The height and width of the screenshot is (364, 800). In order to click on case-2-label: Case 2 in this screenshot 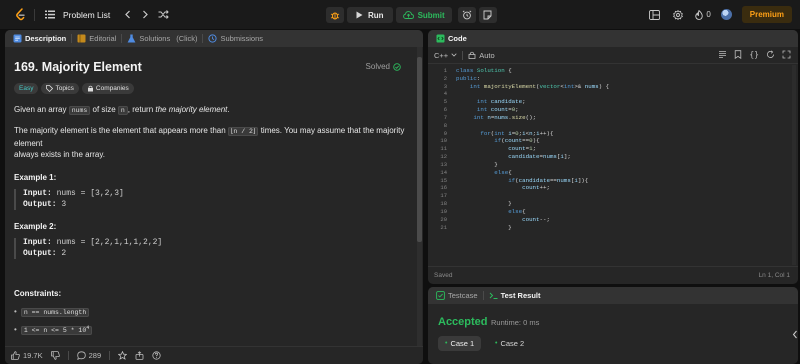, I will do `click(512, 343)`.